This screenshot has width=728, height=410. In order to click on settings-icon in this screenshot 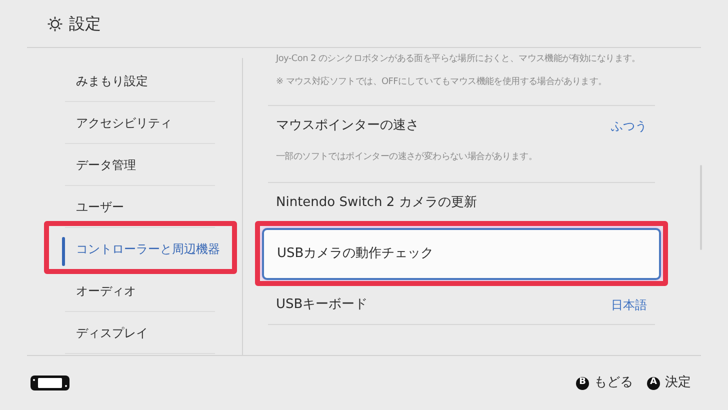, I will do `click(55, 24)`.